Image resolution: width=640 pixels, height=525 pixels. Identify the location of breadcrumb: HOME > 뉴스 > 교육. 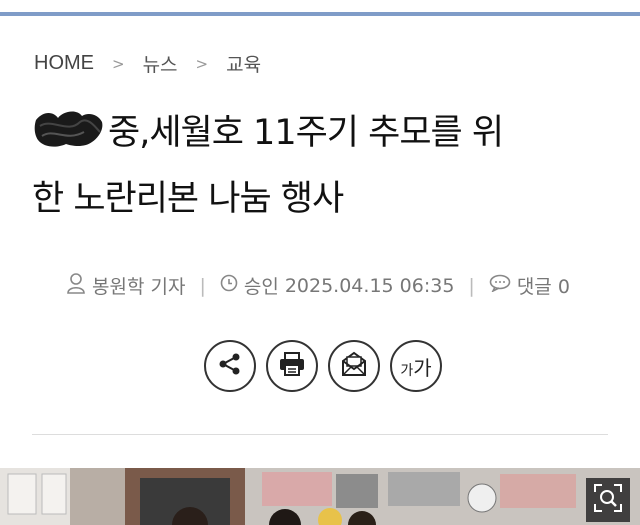
(147, 63).